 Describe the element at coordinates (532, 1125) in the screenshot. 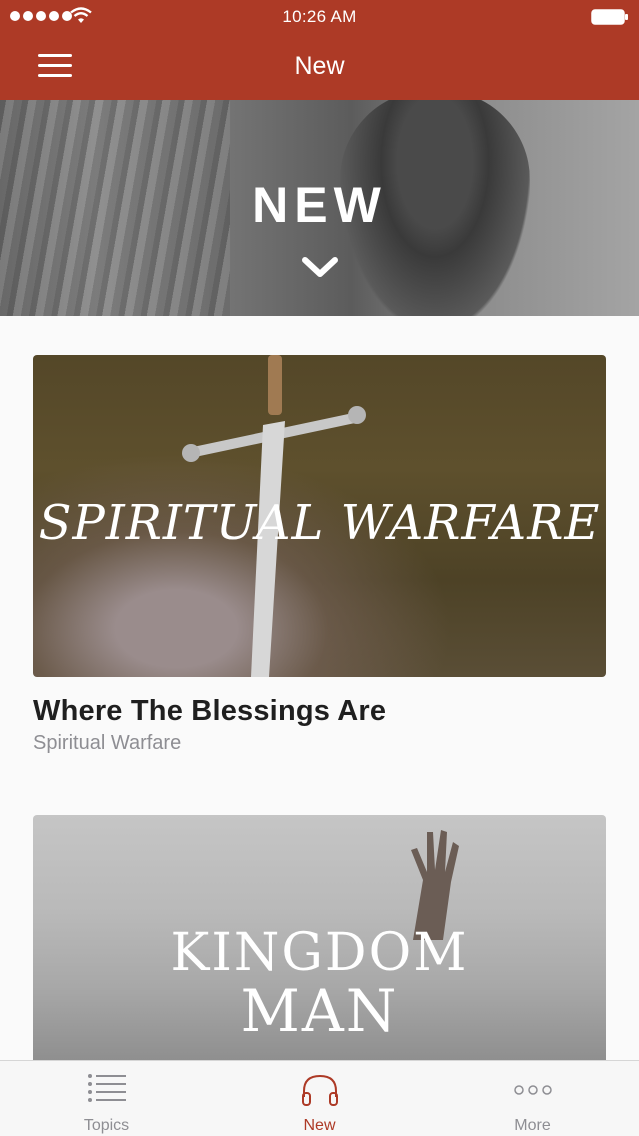

I see `tab-label: More` at that location.